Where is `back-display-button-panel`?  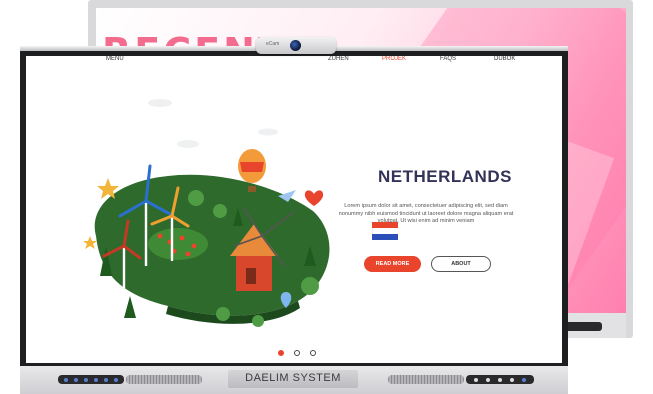
back-display-button-panel is located at coordinates (582, 326).